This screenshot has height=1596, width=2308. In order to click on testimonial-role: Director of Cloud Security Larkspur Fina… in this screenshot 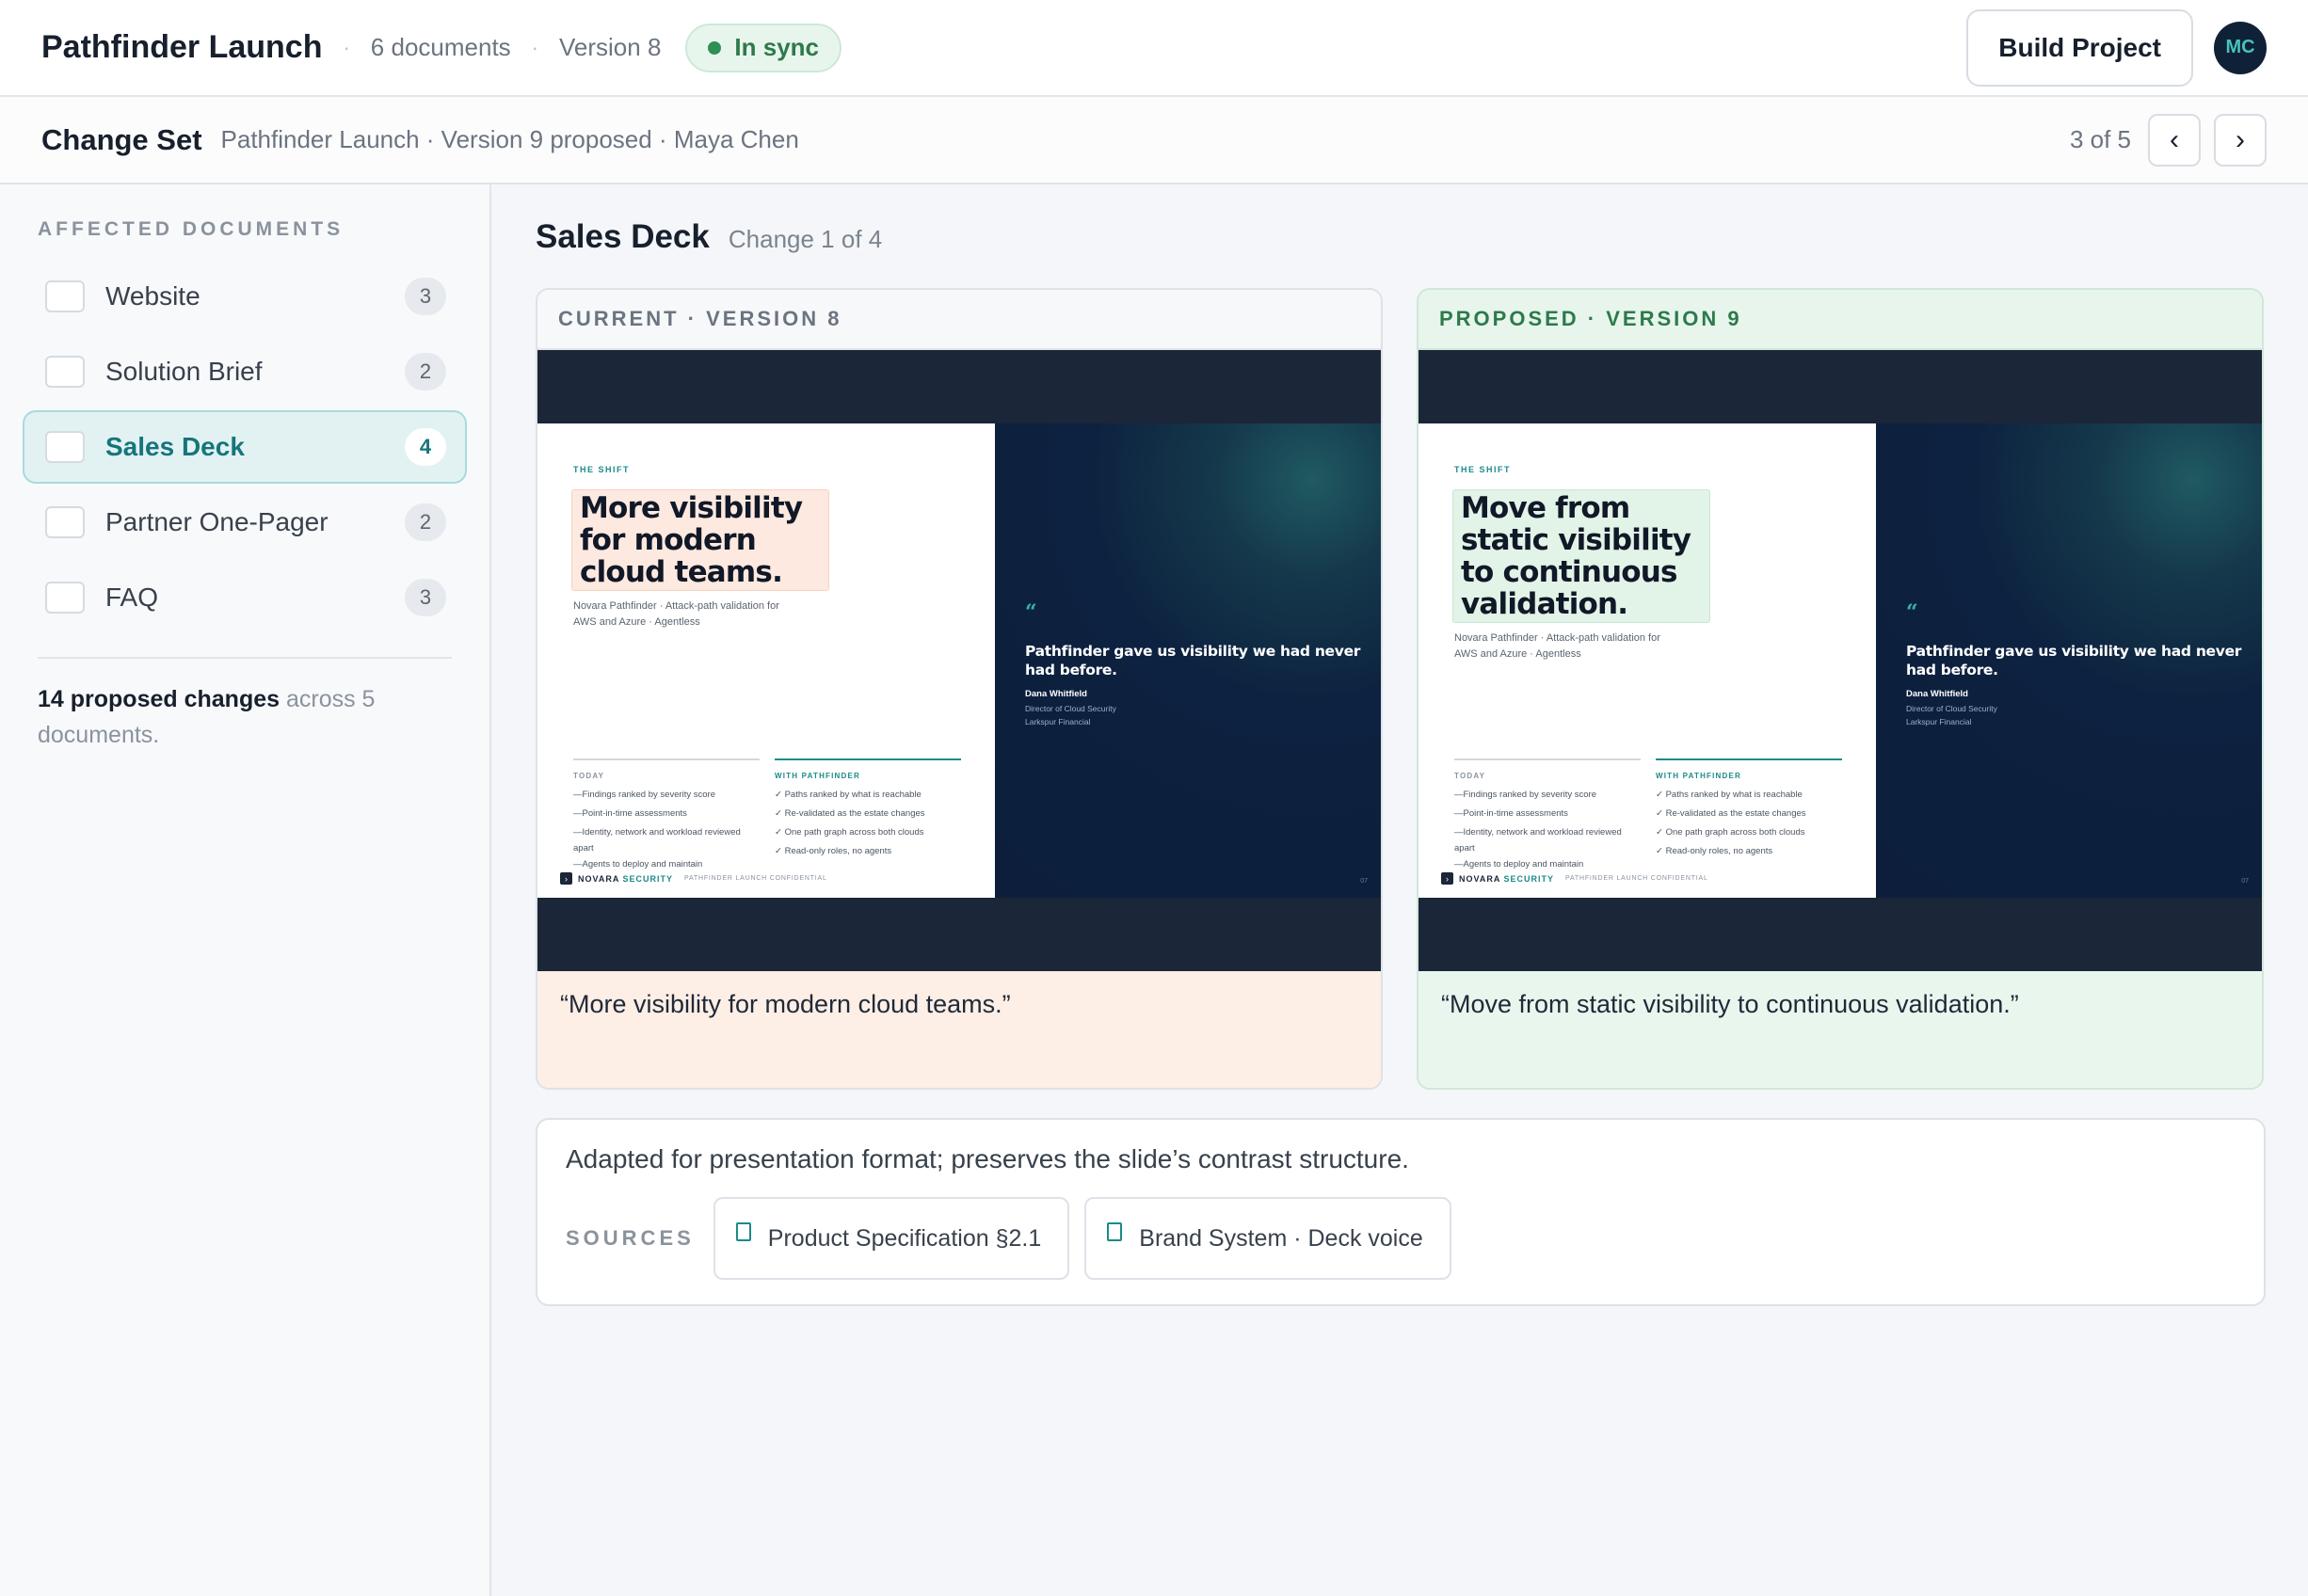, I will do `click(1070, 715)`.